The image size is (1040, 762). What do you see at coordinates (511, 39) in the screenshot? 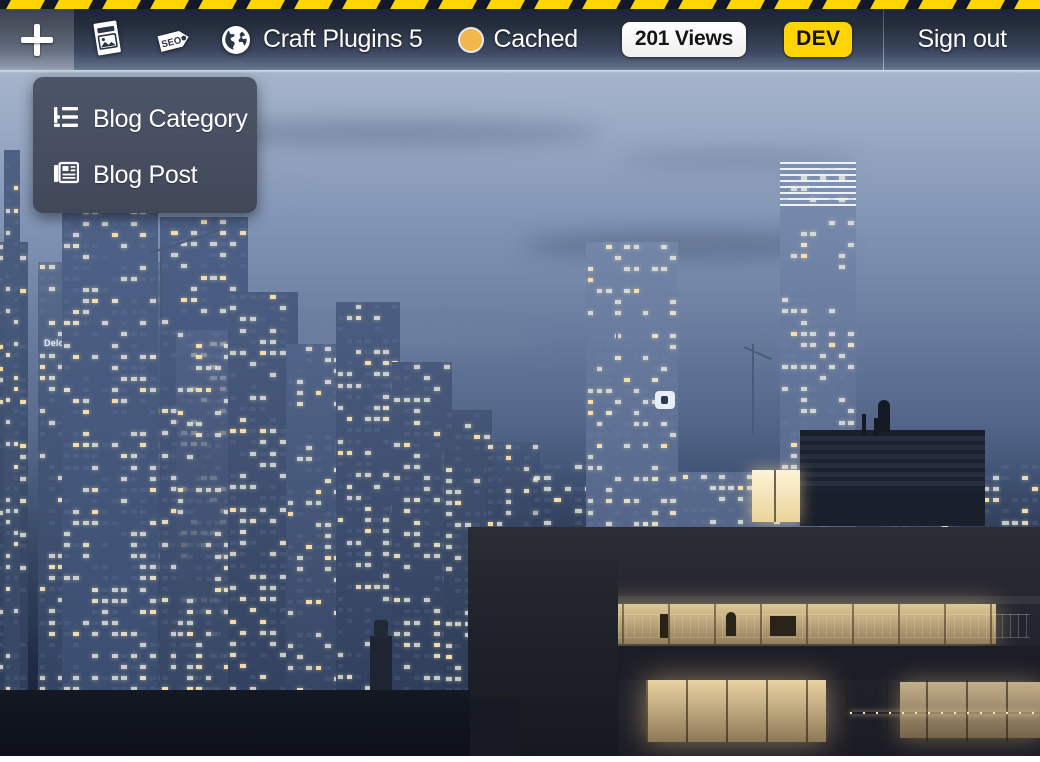
I see `cache-status: Cached` at bounding box center [511, 39].